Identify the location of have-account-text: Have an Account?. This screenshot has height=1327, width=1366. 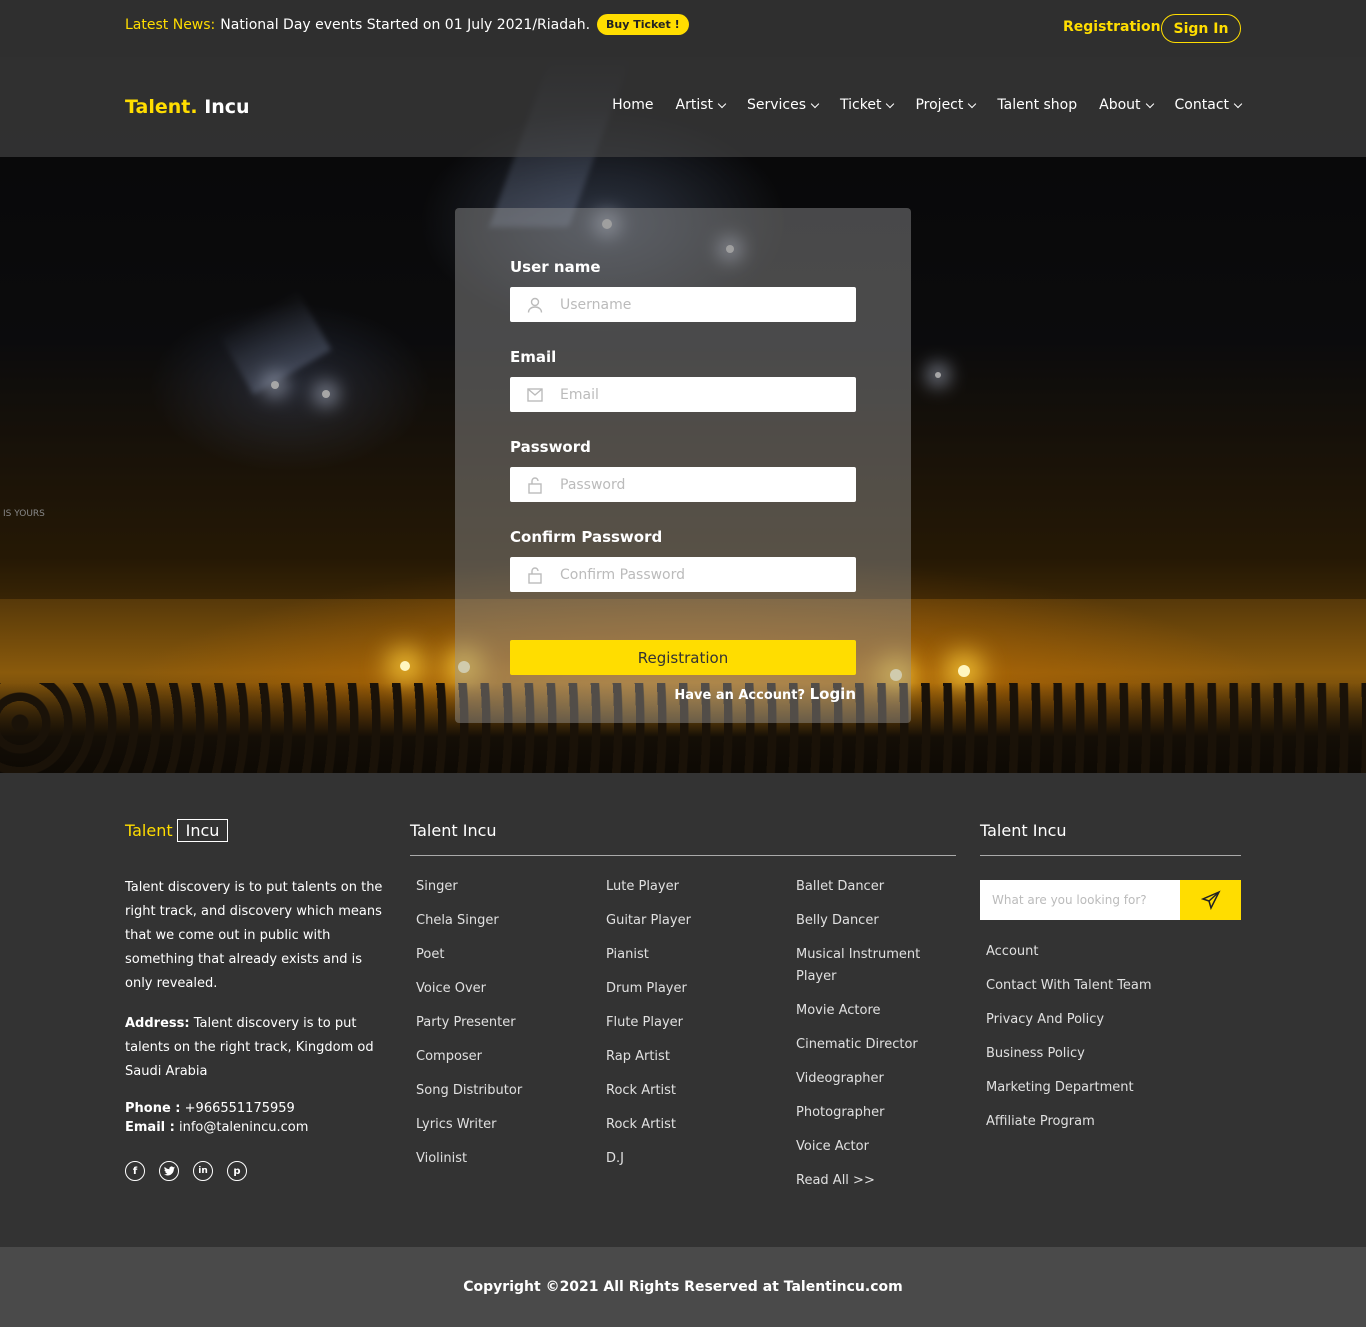
(740, 695).